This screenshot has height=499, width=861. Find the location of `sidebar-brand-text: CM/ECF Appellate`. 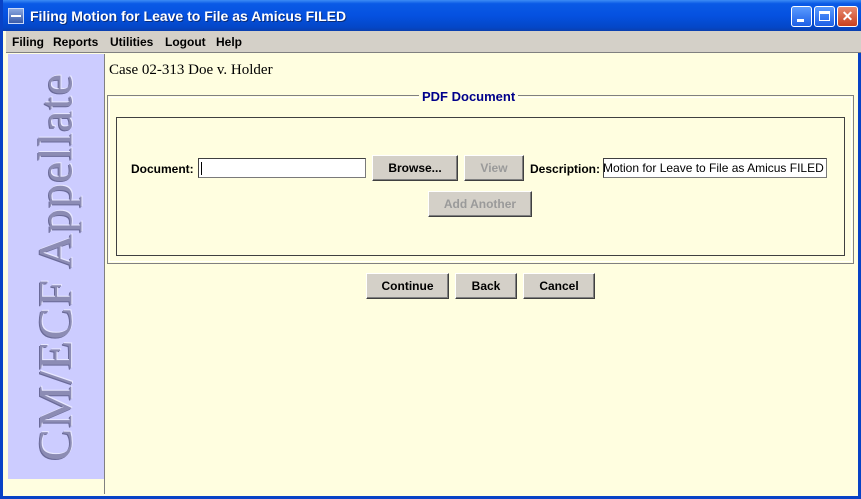

sidebar-brand-text: CM/ECF Appellate is located at coordinates (56, 266).